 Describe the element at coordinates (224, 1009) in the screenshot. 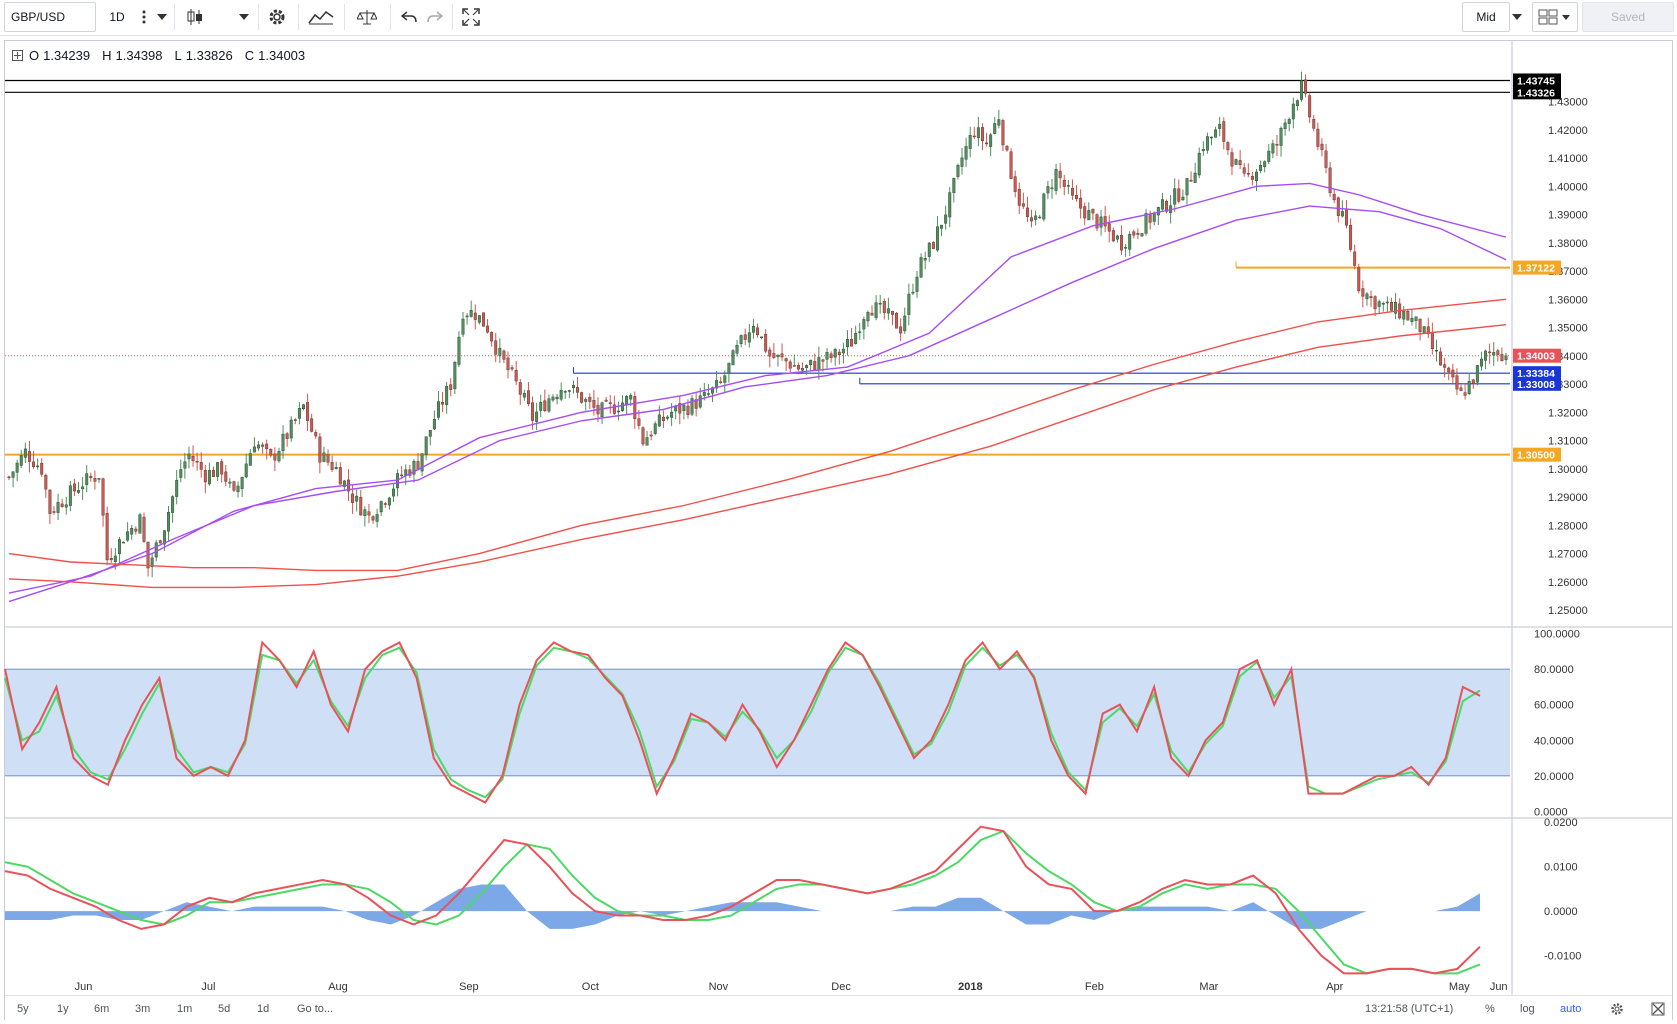

I see `range-5d-button: 5d` at that location.